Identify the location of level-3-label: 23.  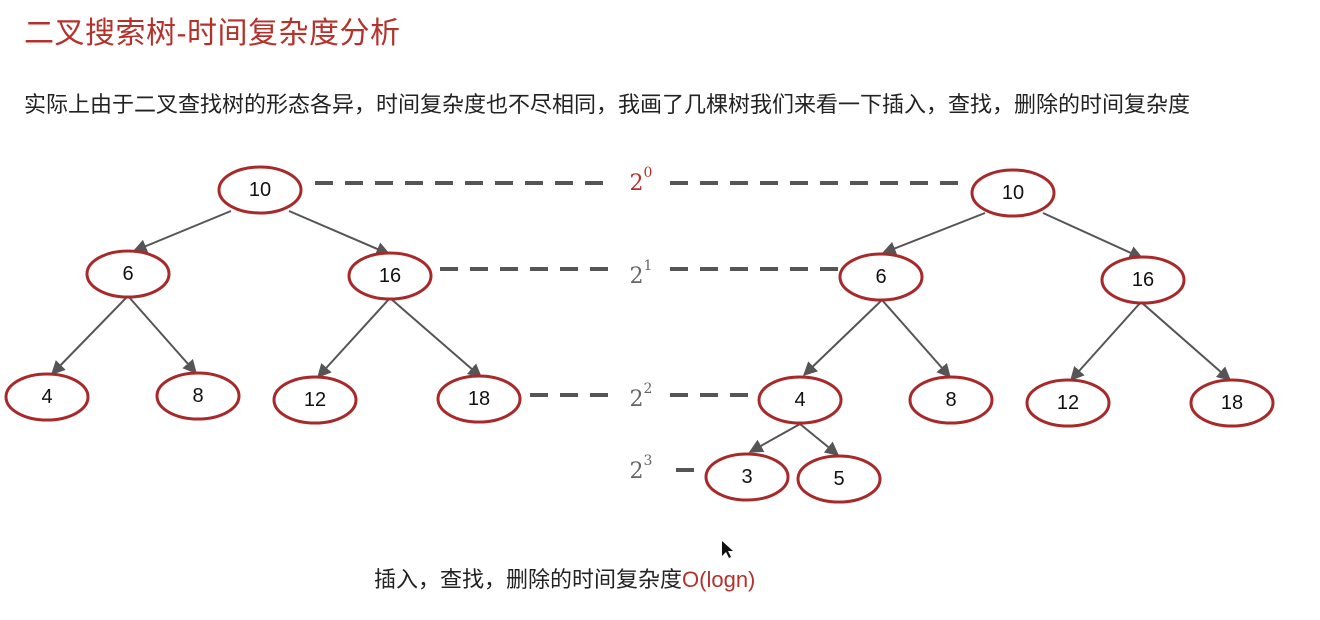
(641, 468).